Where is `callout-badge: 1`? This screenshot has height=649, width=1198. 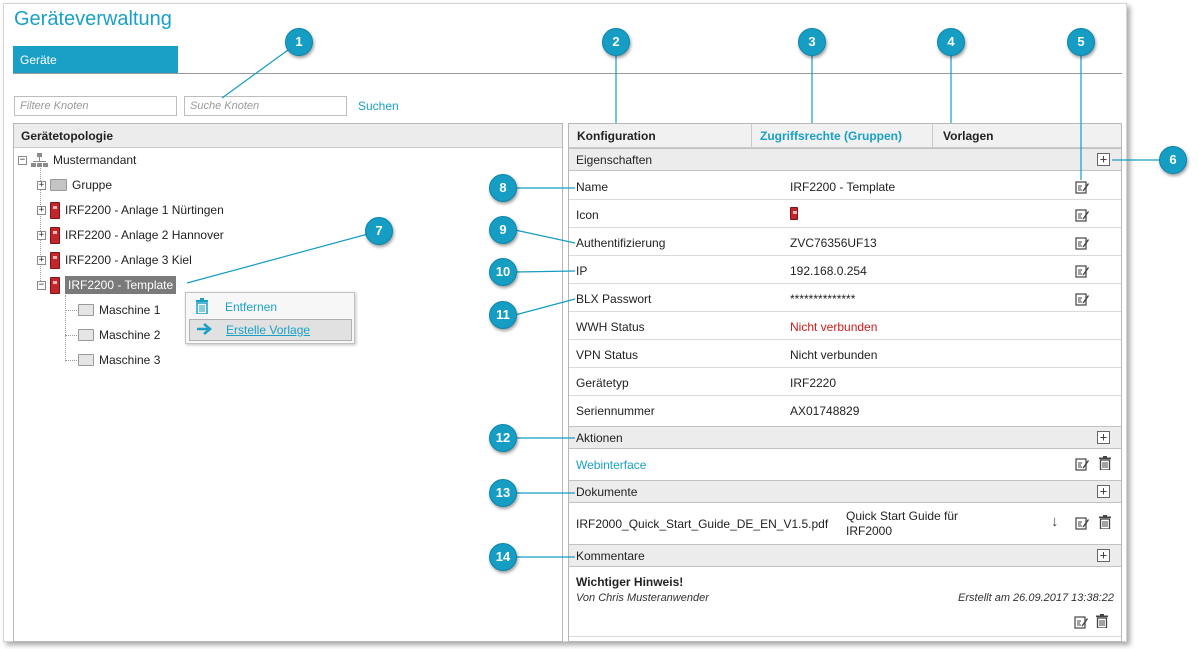
callout-badge: 1 is located at coordinates (299, 42).